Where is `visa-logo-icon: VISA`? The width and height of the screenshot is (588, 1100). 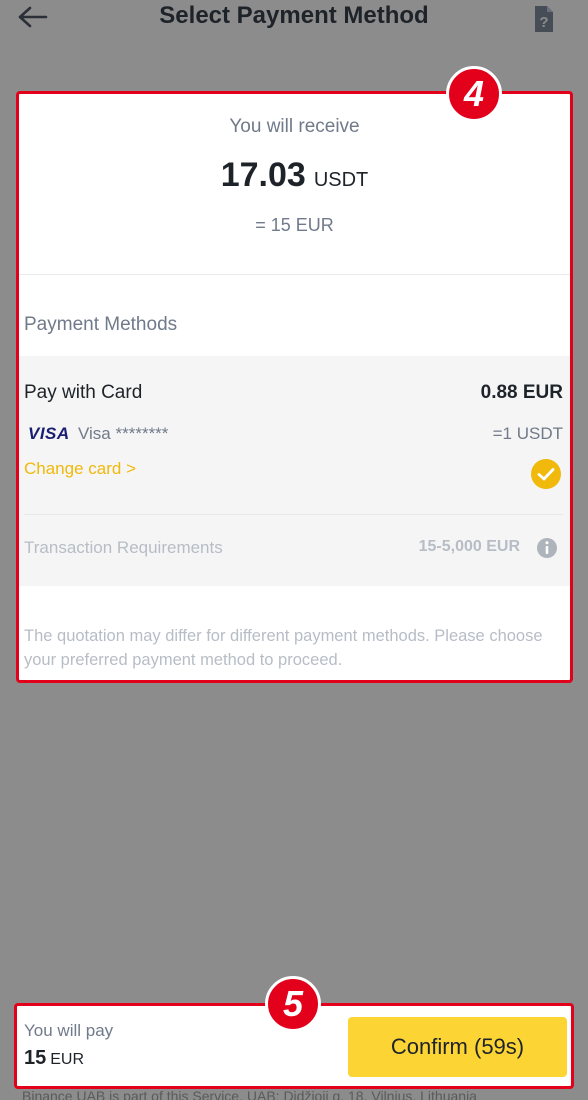 visa-logo-icon: VISA is located at coordinates (49, 433).